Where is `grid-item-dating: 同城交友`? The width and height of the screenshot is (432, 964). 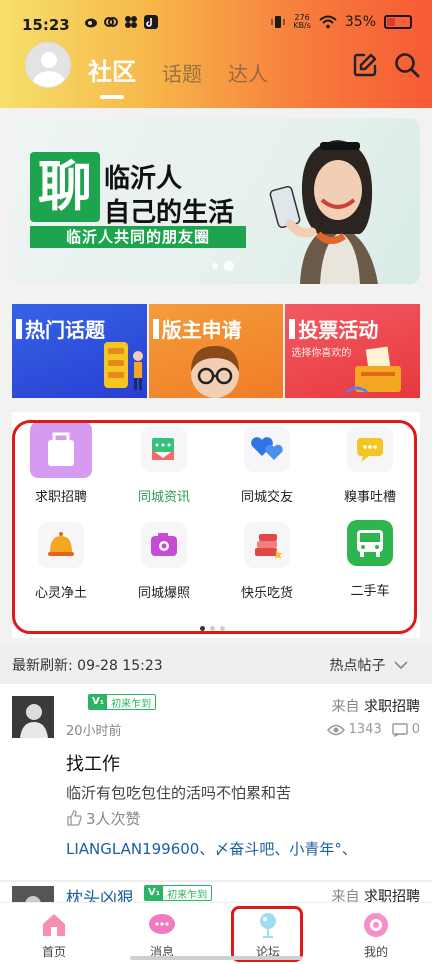
grid-item-dating: 同城交友 is located at coordinates (267, 465).